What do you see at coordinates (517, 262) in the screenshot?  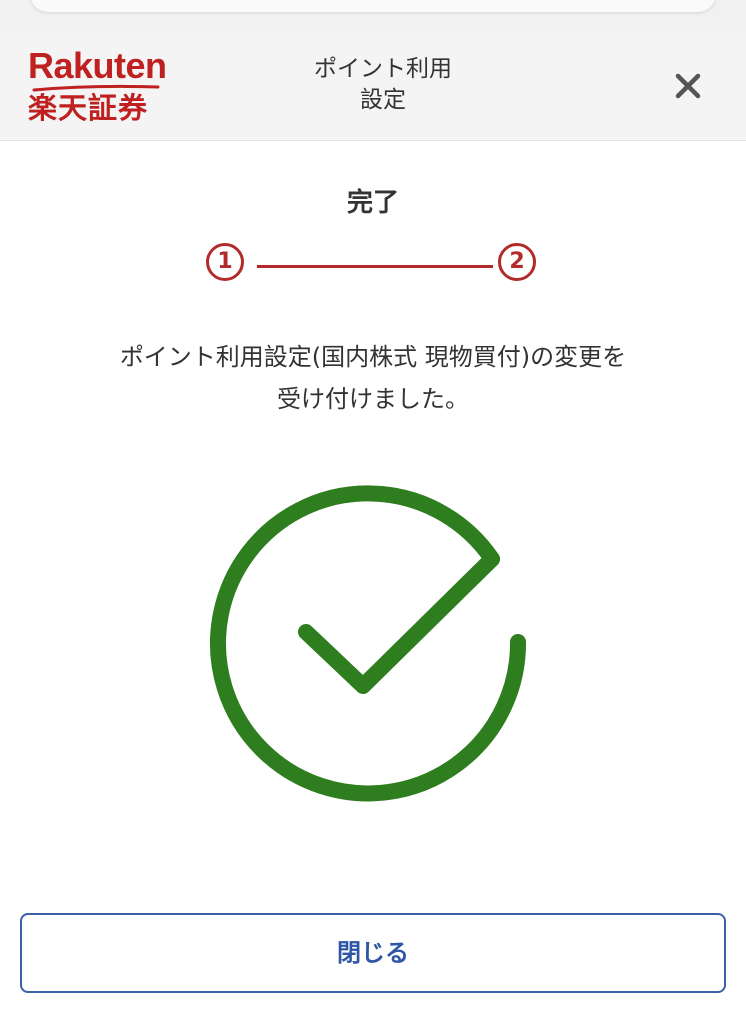 I see `step-2-indicator: 2` at bounding box center [517, 262].